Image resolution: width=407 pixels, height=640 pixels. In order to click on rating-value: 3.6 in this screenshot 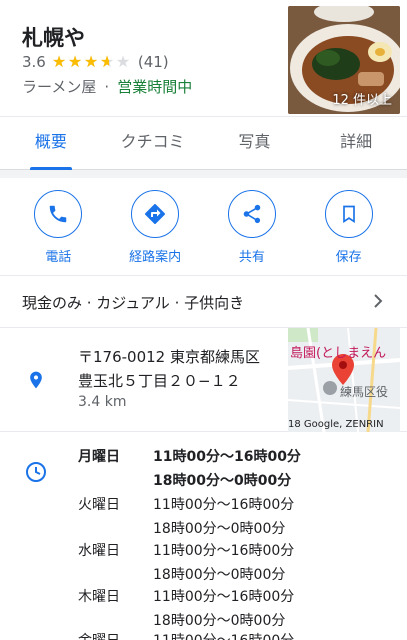, I will do `click(34, 62)`.